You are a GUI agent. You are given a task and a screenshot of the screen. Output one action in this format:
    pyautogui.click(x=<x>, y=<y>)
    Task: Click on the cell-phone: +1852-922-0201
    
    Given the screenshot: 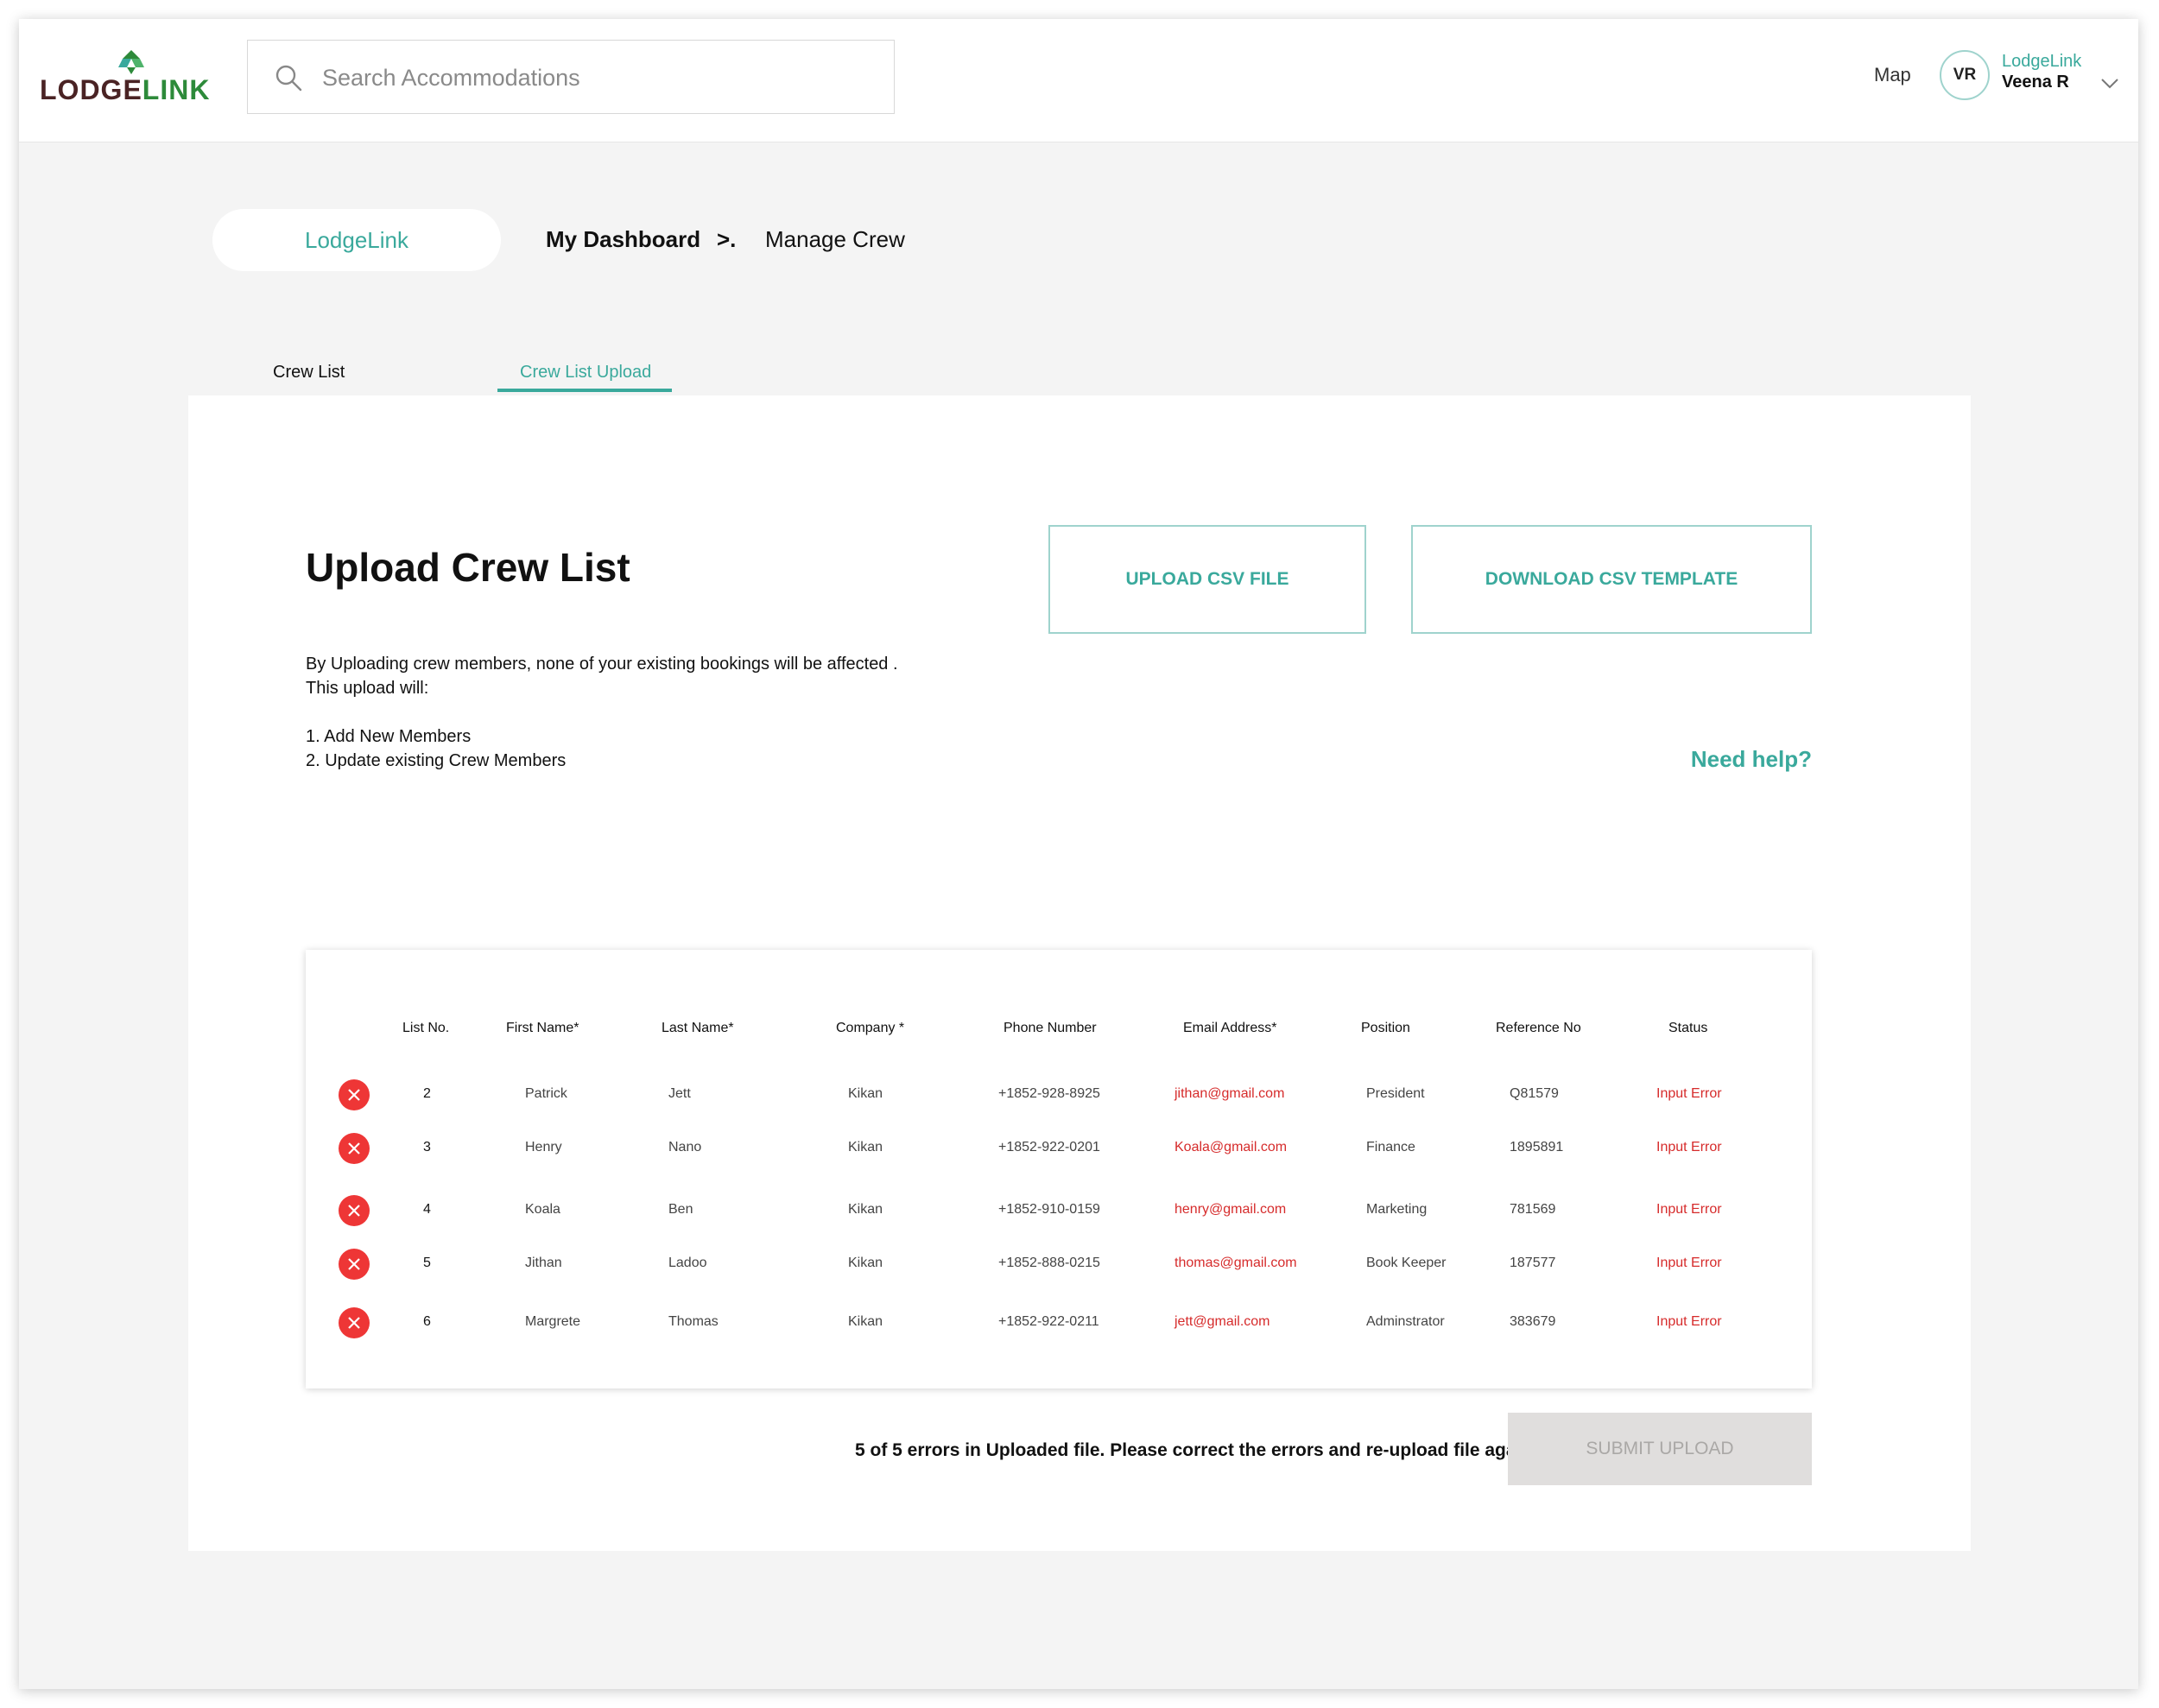 What is the action you would take?
    pyautogui.click(x=1049, y=1147)
    